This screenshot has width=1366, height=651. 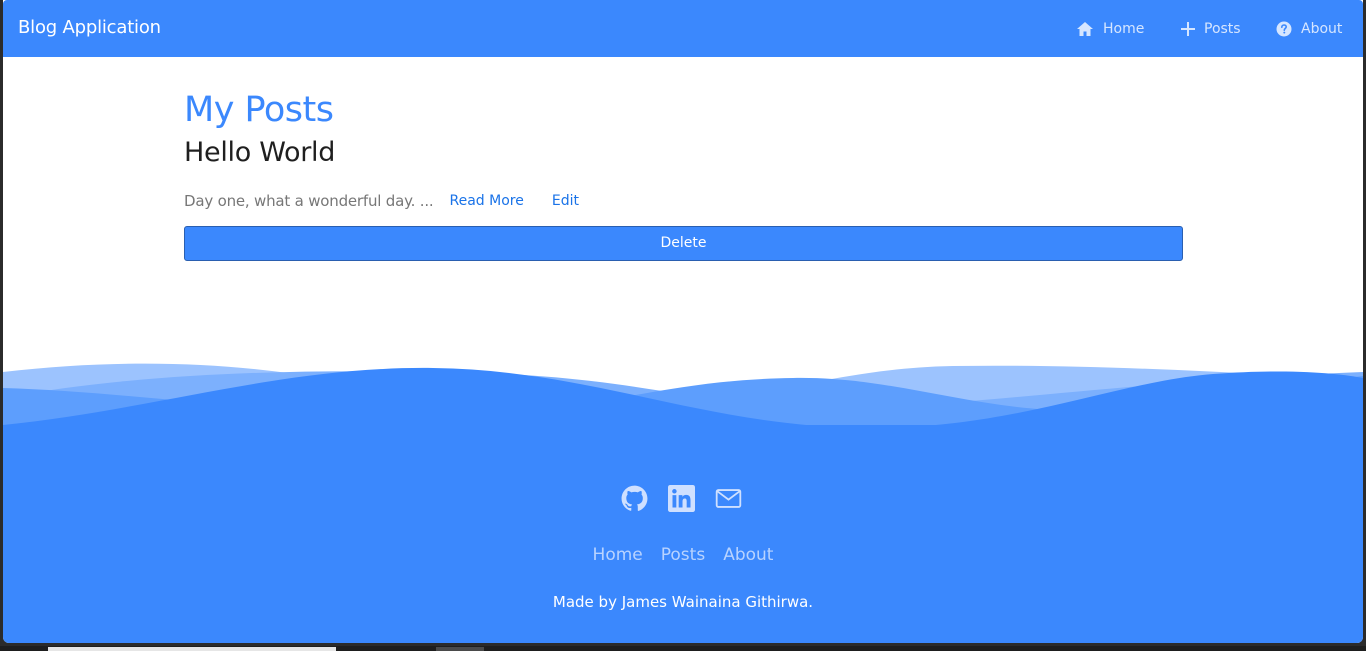 I want to click on github-icon, so click(x=634, y=498).